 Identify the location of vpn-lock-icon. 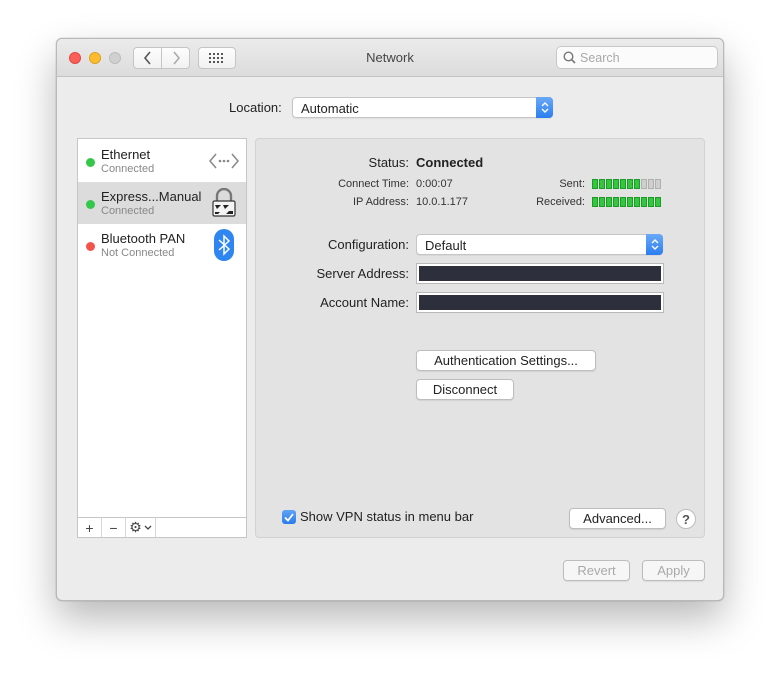
(224, 203).